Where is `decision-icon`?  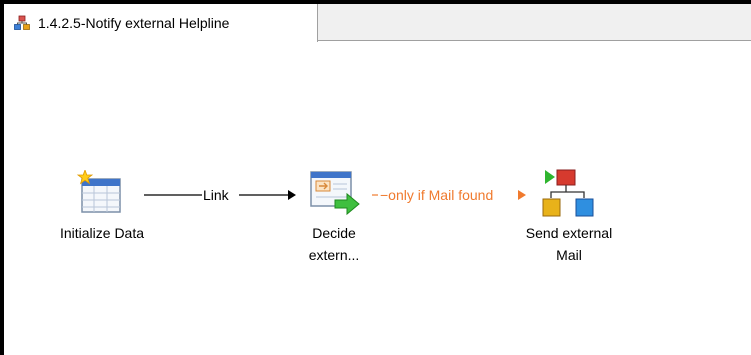
decision-icon is located at coordinates (335, 197).